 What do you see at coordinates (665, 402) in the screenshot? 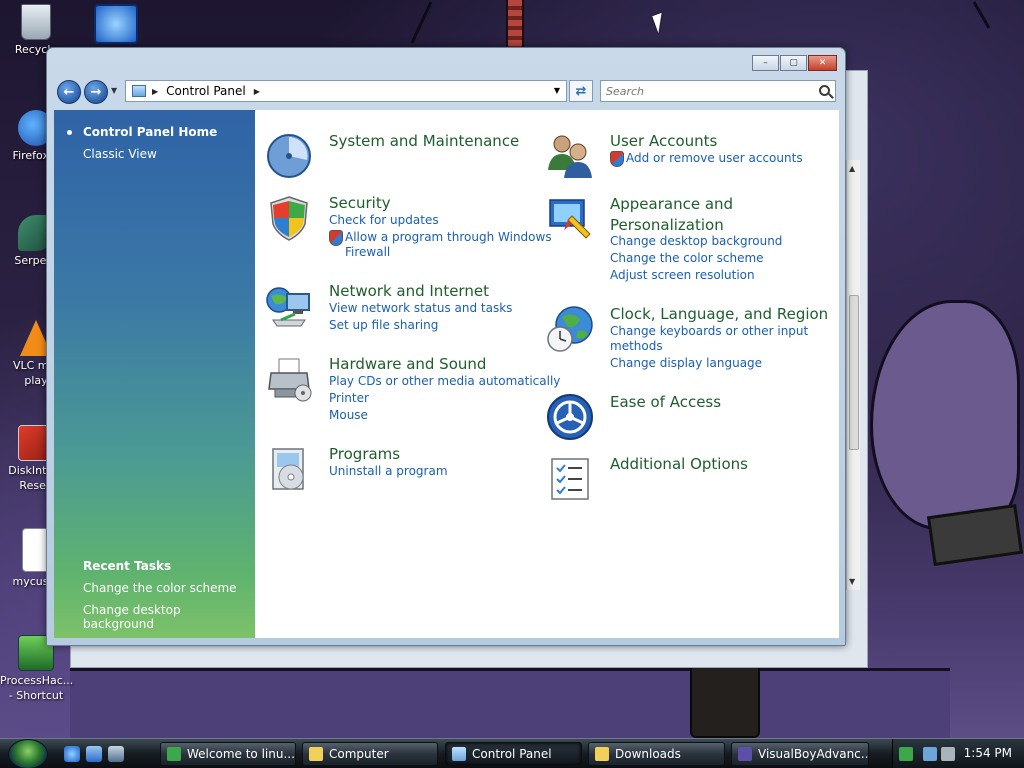
I see `category-title: Ease of Access` at bounding box center [665, 402].